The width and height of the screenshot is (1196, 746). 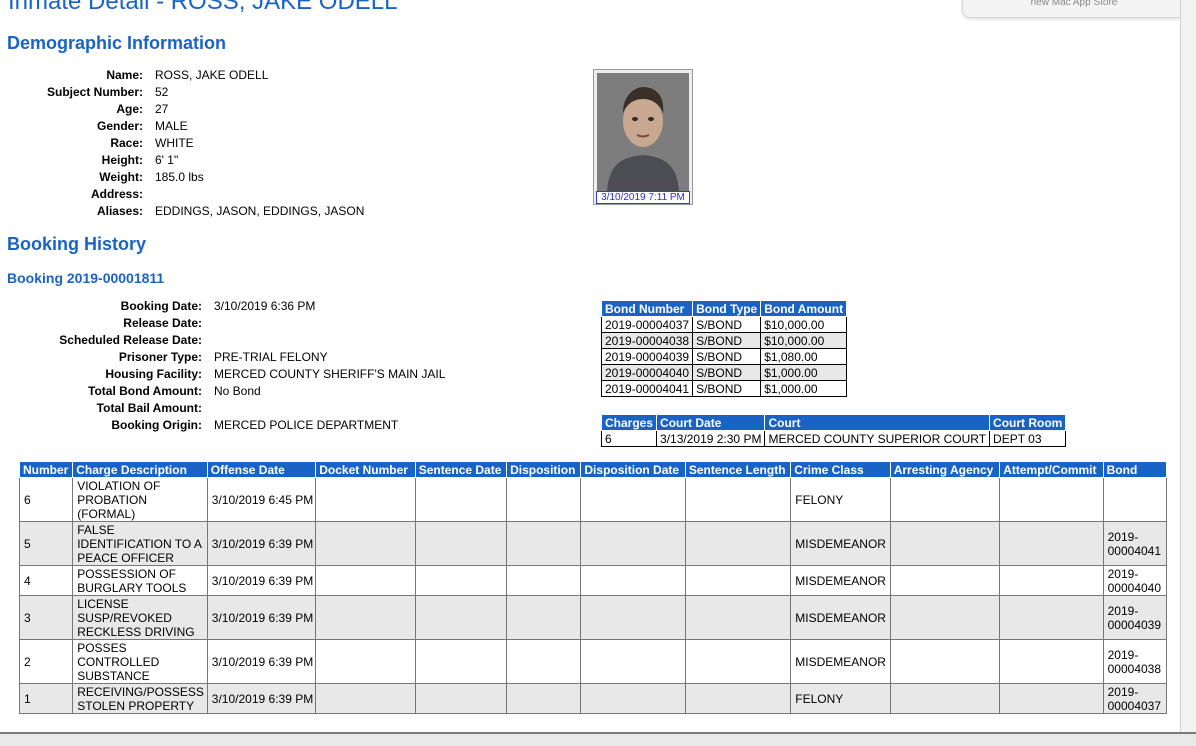 What do you see at coordinates (804, 324) in the screenshot?
I see `table-cell: $10,000.00` at bounding box center [804, 324].